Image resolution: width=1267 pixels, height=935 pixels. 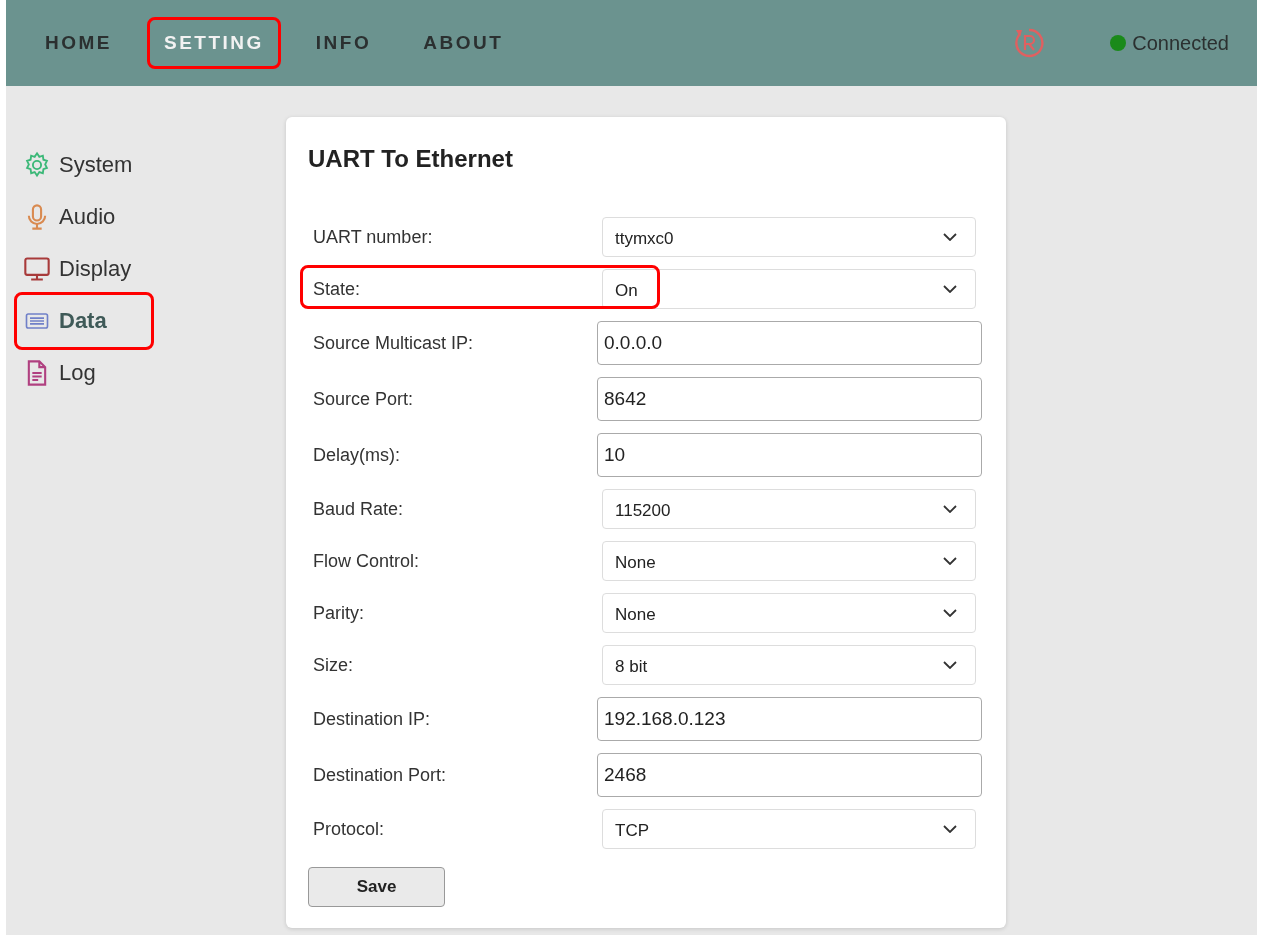 I want to click on dropdown-field: TCP, so click(x=789, y=829).